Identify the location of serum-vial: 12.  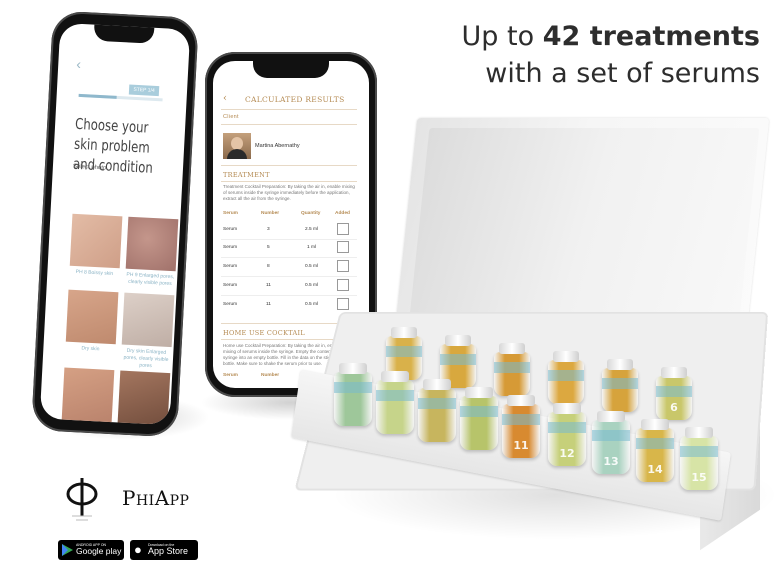
(567, 434).